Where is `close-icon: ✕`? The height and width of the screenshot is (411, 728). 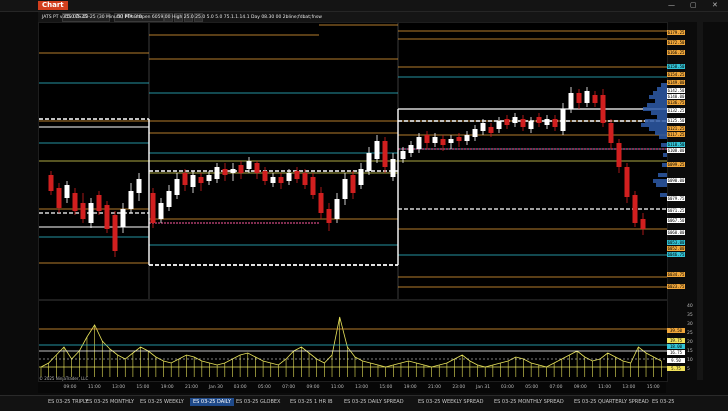 close-icon: ✕ is located at coordinates (715, 5).